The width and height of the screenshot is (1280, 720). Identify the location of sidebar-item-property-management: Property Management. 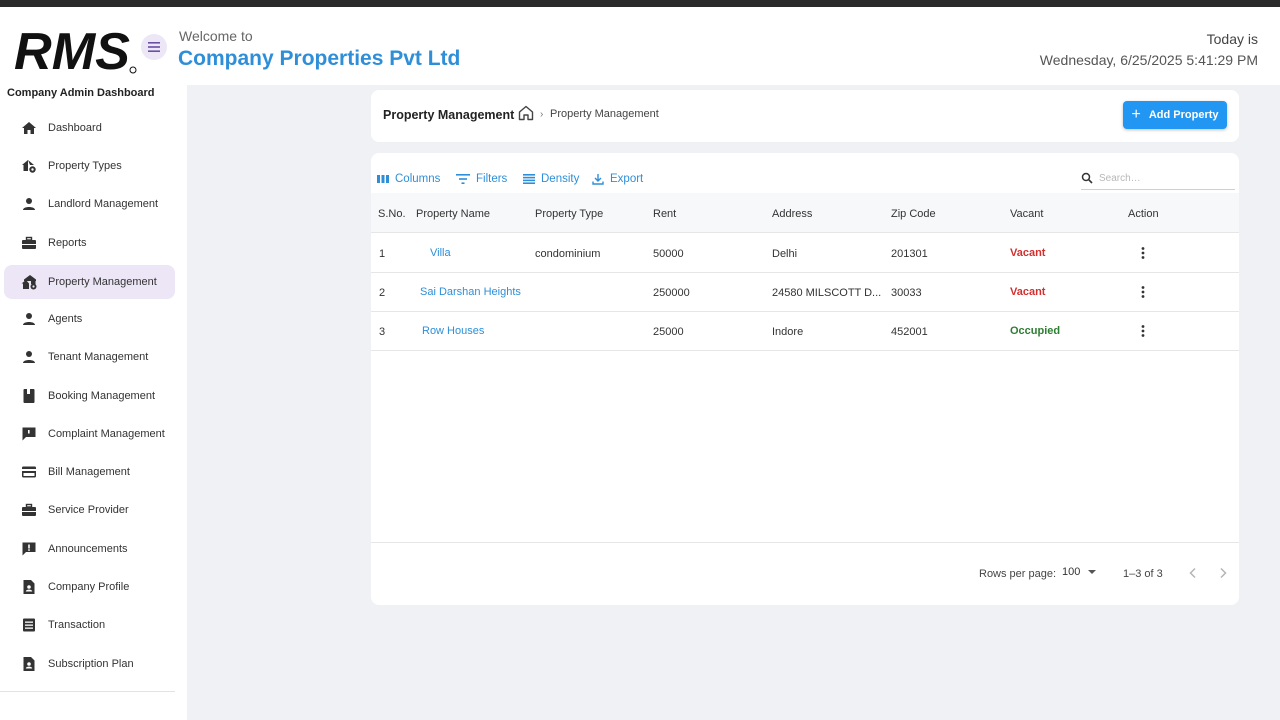
(89, 282).